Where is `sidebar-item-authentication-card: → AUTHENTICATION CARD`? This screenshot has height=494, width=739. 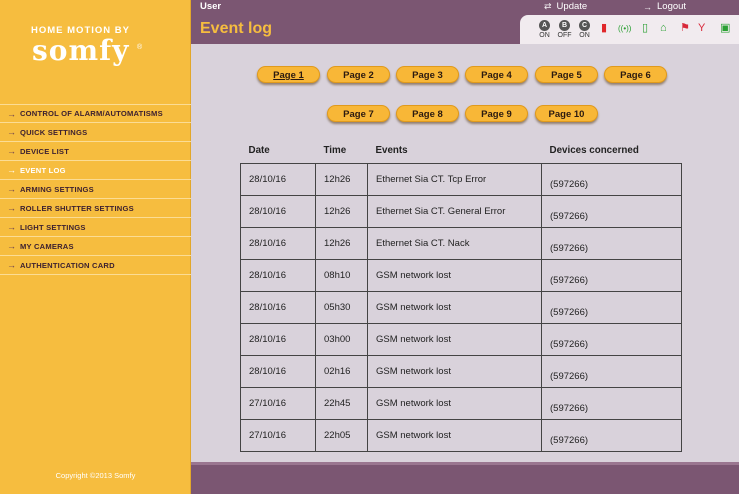
sidebar-item-authentication-card: → AUTHENTICATION CARD is located at coordinates (95, 265).